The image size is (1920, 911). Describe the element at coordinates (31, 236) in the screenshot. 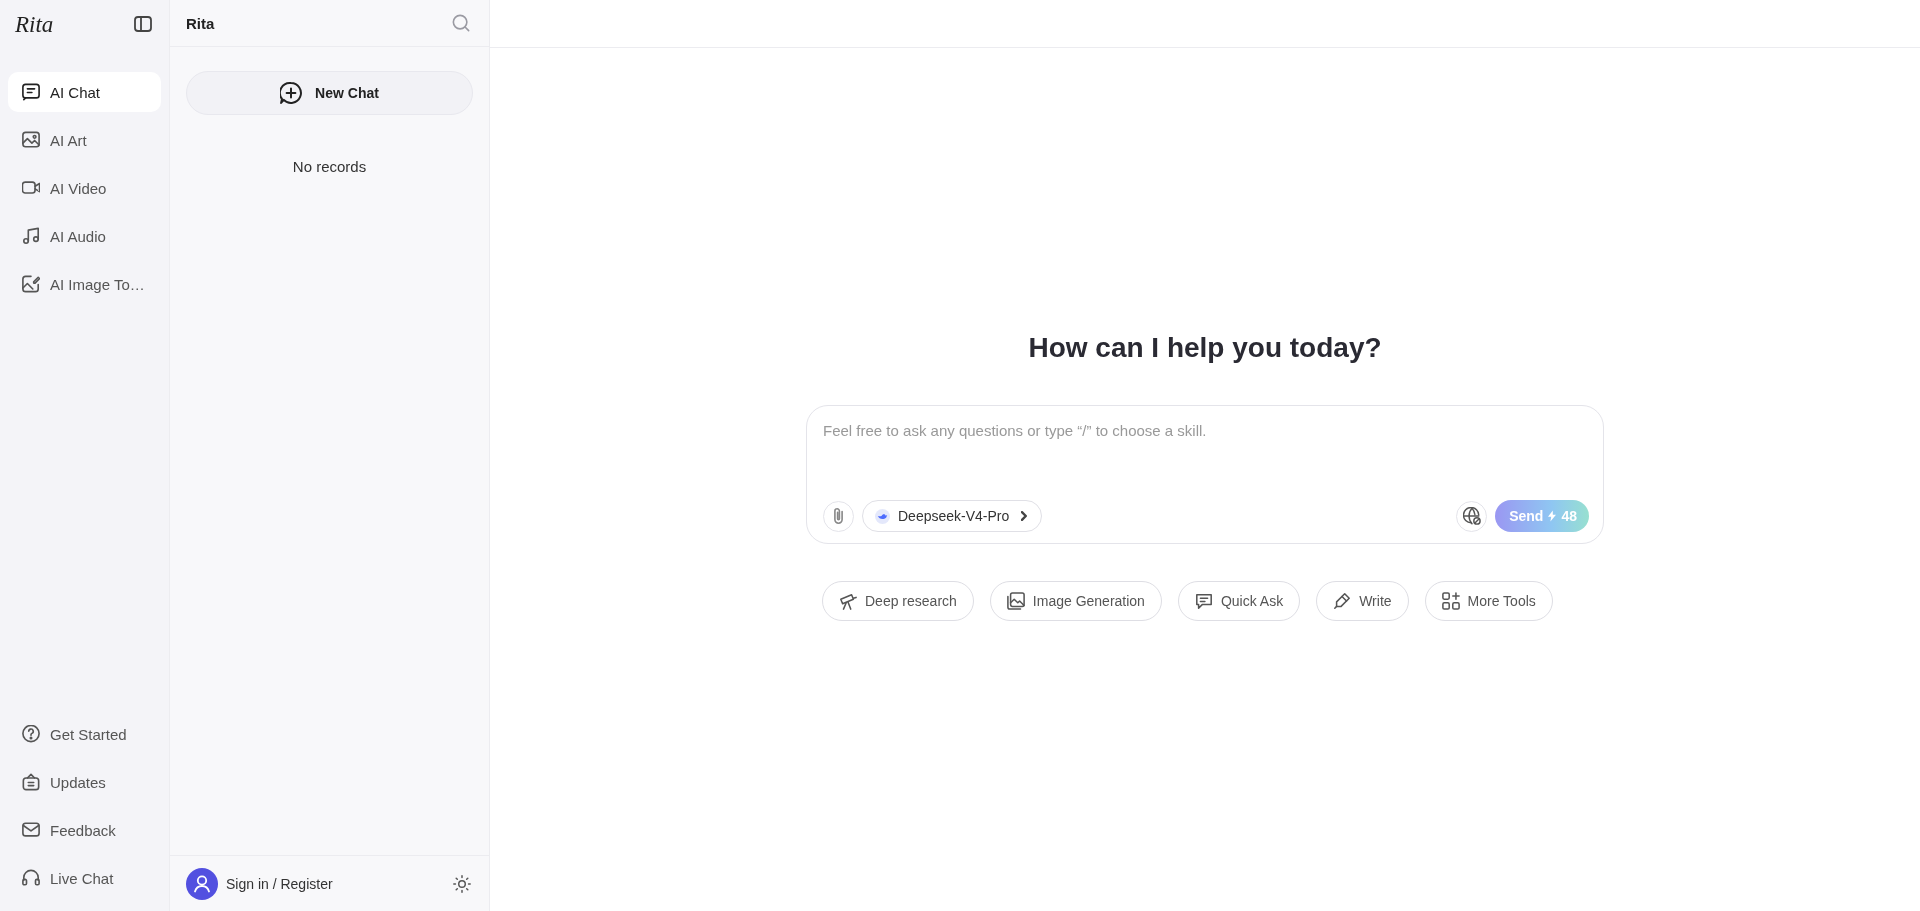

I see `music-note-icon` at that location.